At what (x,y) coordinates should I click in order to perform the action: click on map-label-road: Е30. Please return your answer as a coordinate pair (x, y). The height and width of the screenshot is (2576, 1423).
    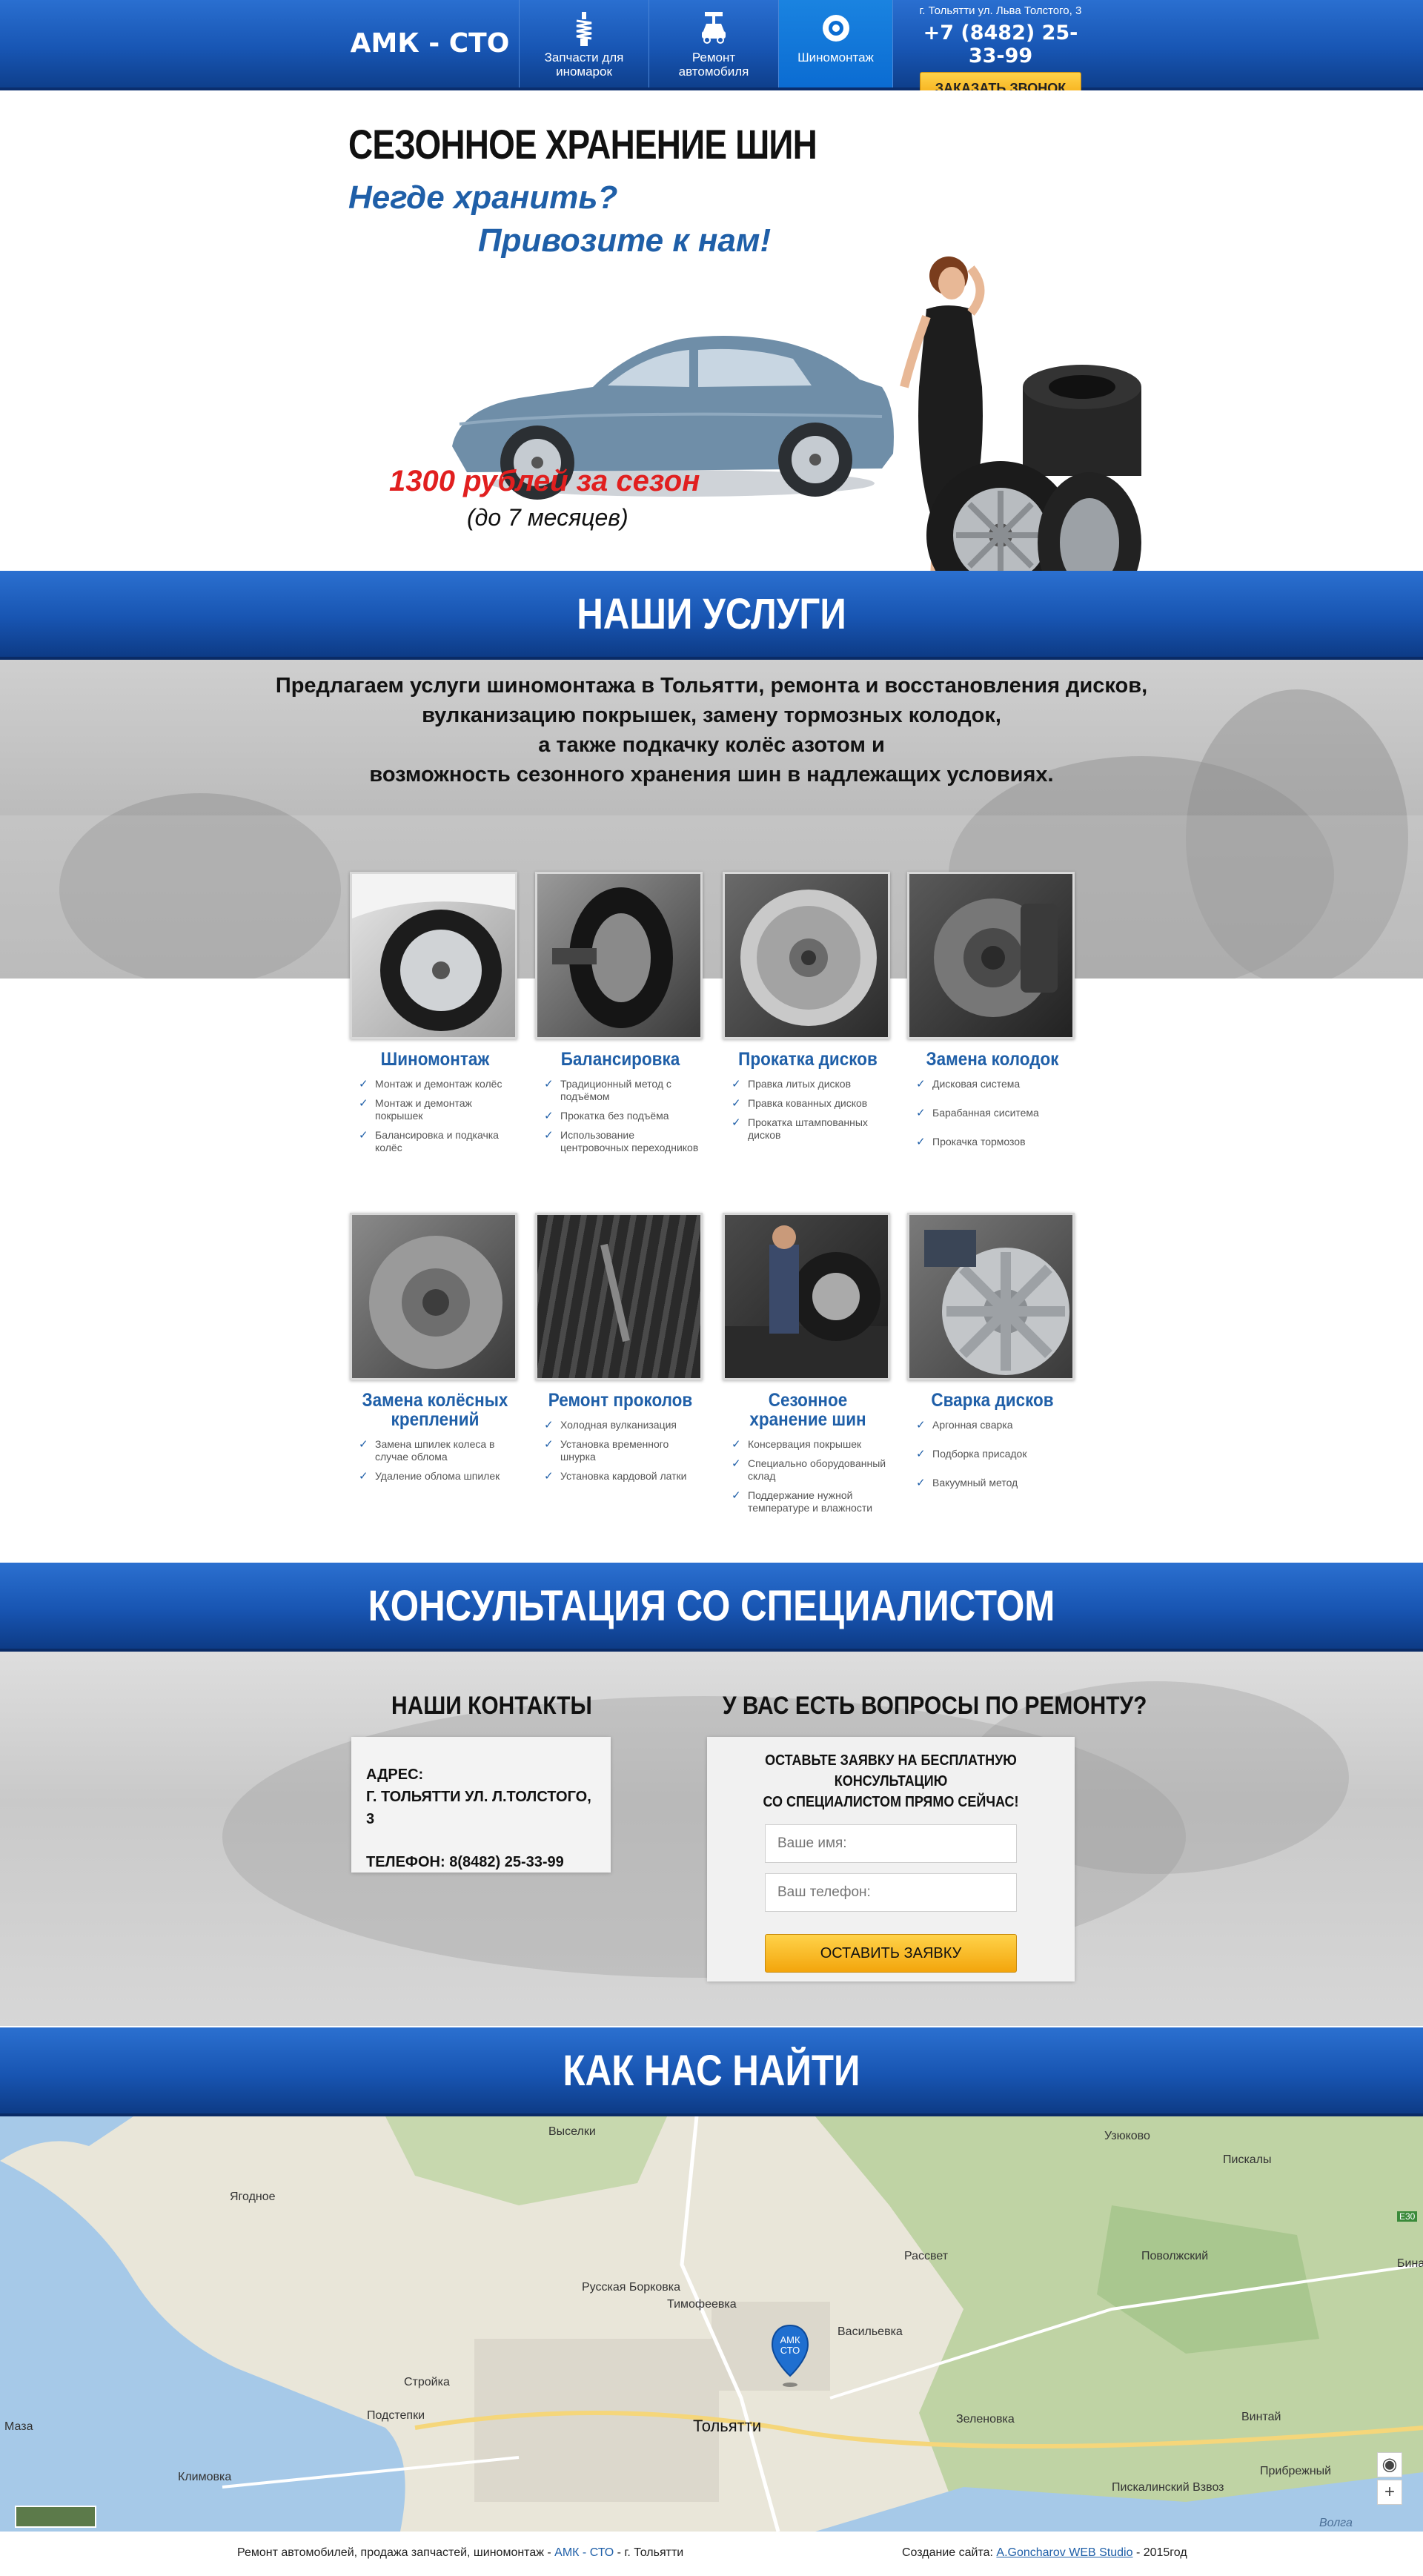
    Looking at the image, I should click on (1407, 2216).